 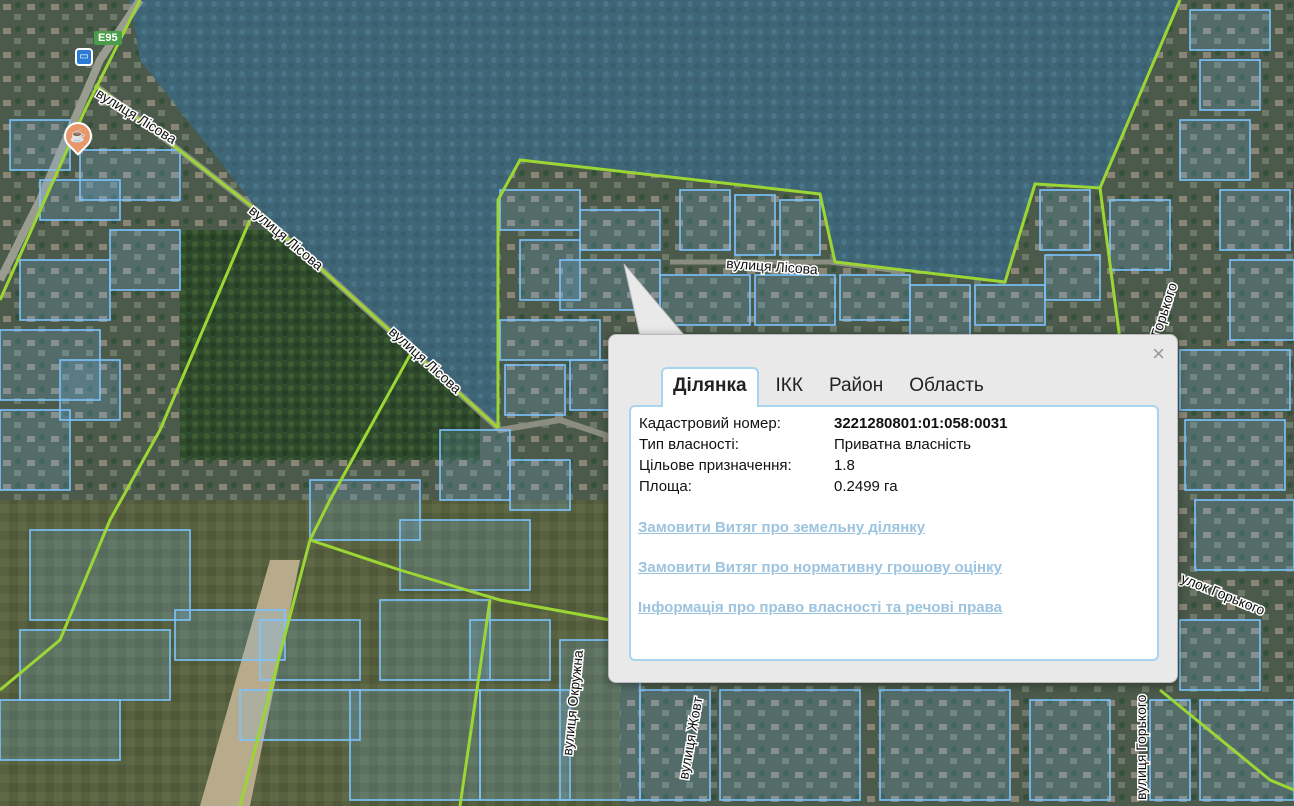 I want to click on field-label: Цільове призначення:, so click(x=715, y=465).